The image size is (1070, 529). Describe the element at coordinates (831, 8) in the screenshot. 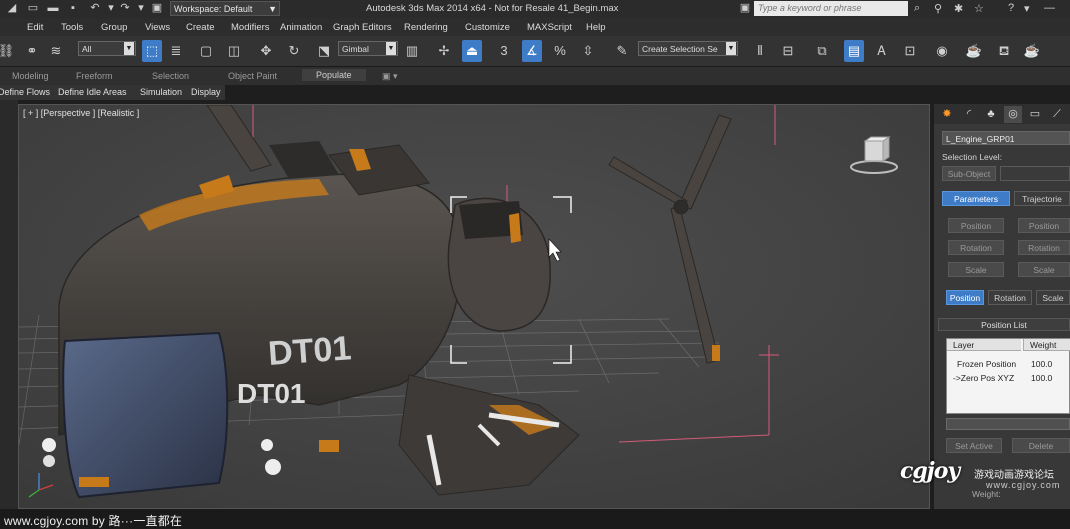

I see `search-input: Type a keyword or phrase` at that location.